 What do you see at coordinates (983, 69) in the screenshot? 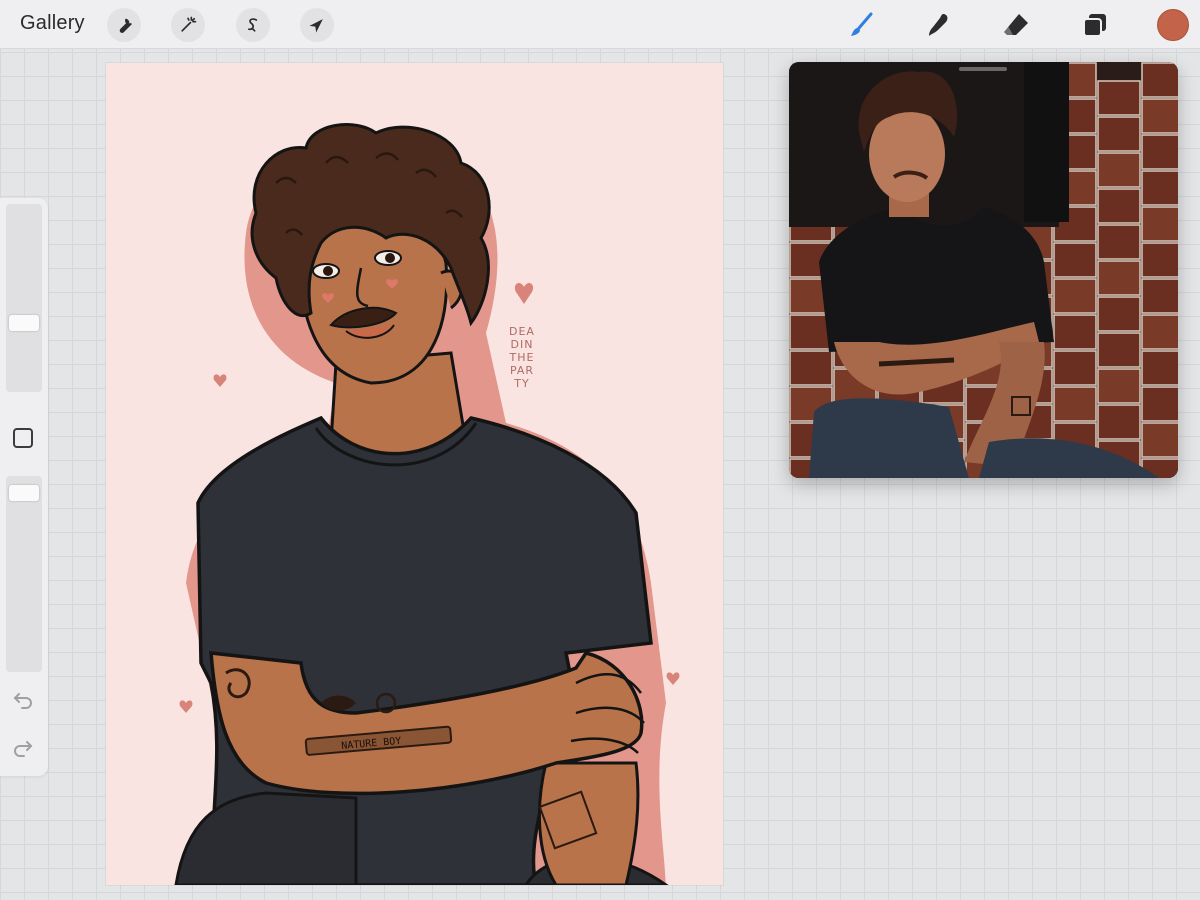
I see `reference-drag-handle` at bounding box center [983, 69].